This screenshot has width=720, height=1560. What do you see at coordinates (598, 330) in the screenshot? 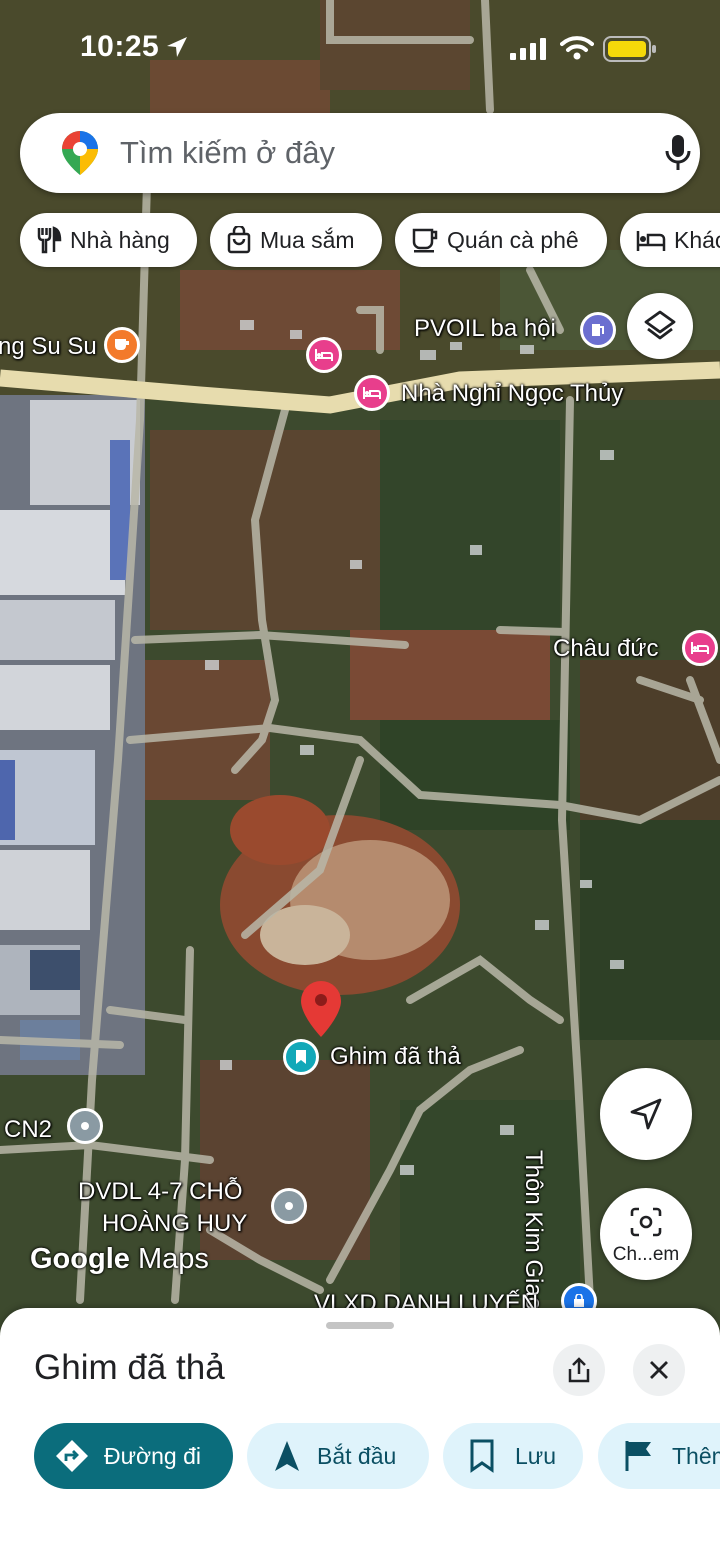
I see `gas-station-pin-icon` at bounding box center [598, 330].